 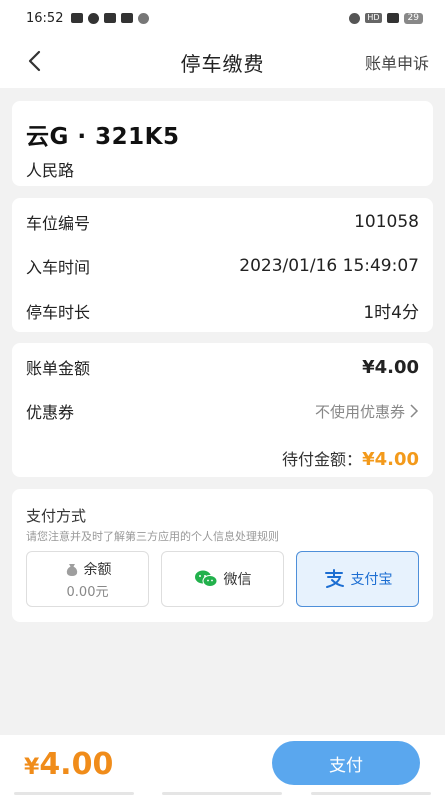 I want to click on hd-badge: HD, so click(x=373, y=18).